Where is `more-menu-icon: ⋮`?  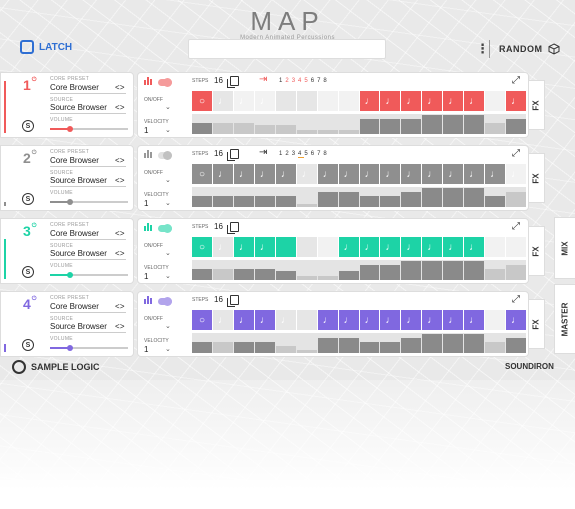 more-menu-icon: ⋮ is located at coordinates (482, 49).